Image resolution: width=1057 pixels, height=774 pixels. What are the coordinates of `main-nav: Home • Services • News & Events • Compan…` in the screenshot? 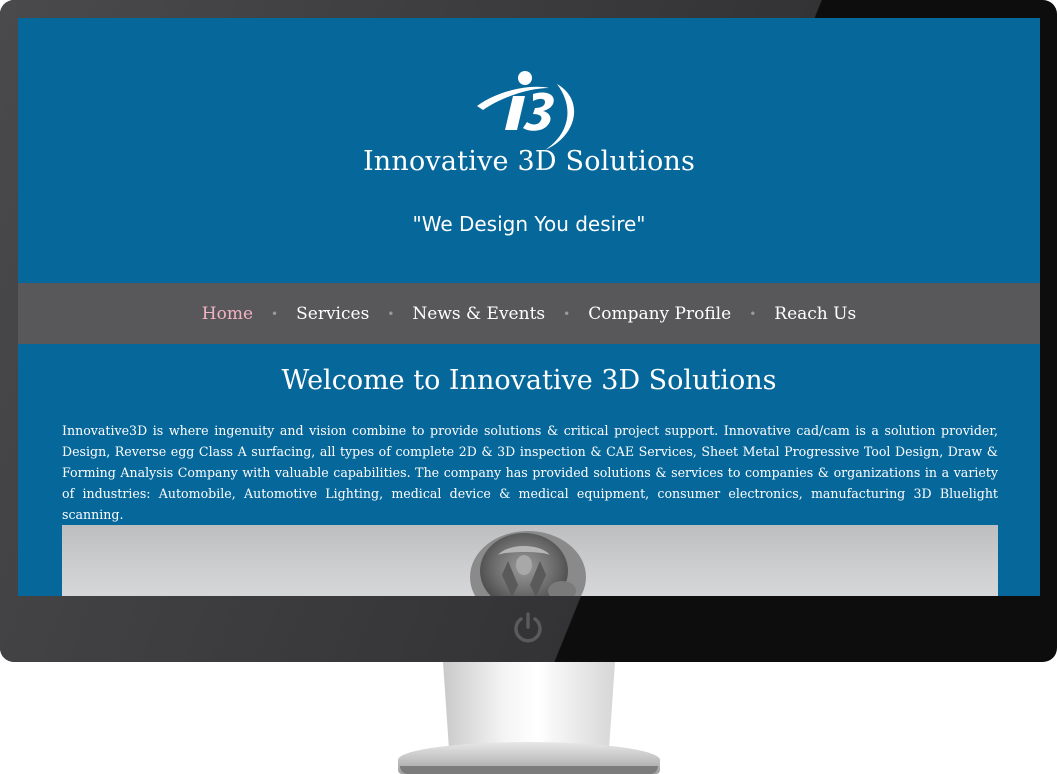 It's located at (529, 313).